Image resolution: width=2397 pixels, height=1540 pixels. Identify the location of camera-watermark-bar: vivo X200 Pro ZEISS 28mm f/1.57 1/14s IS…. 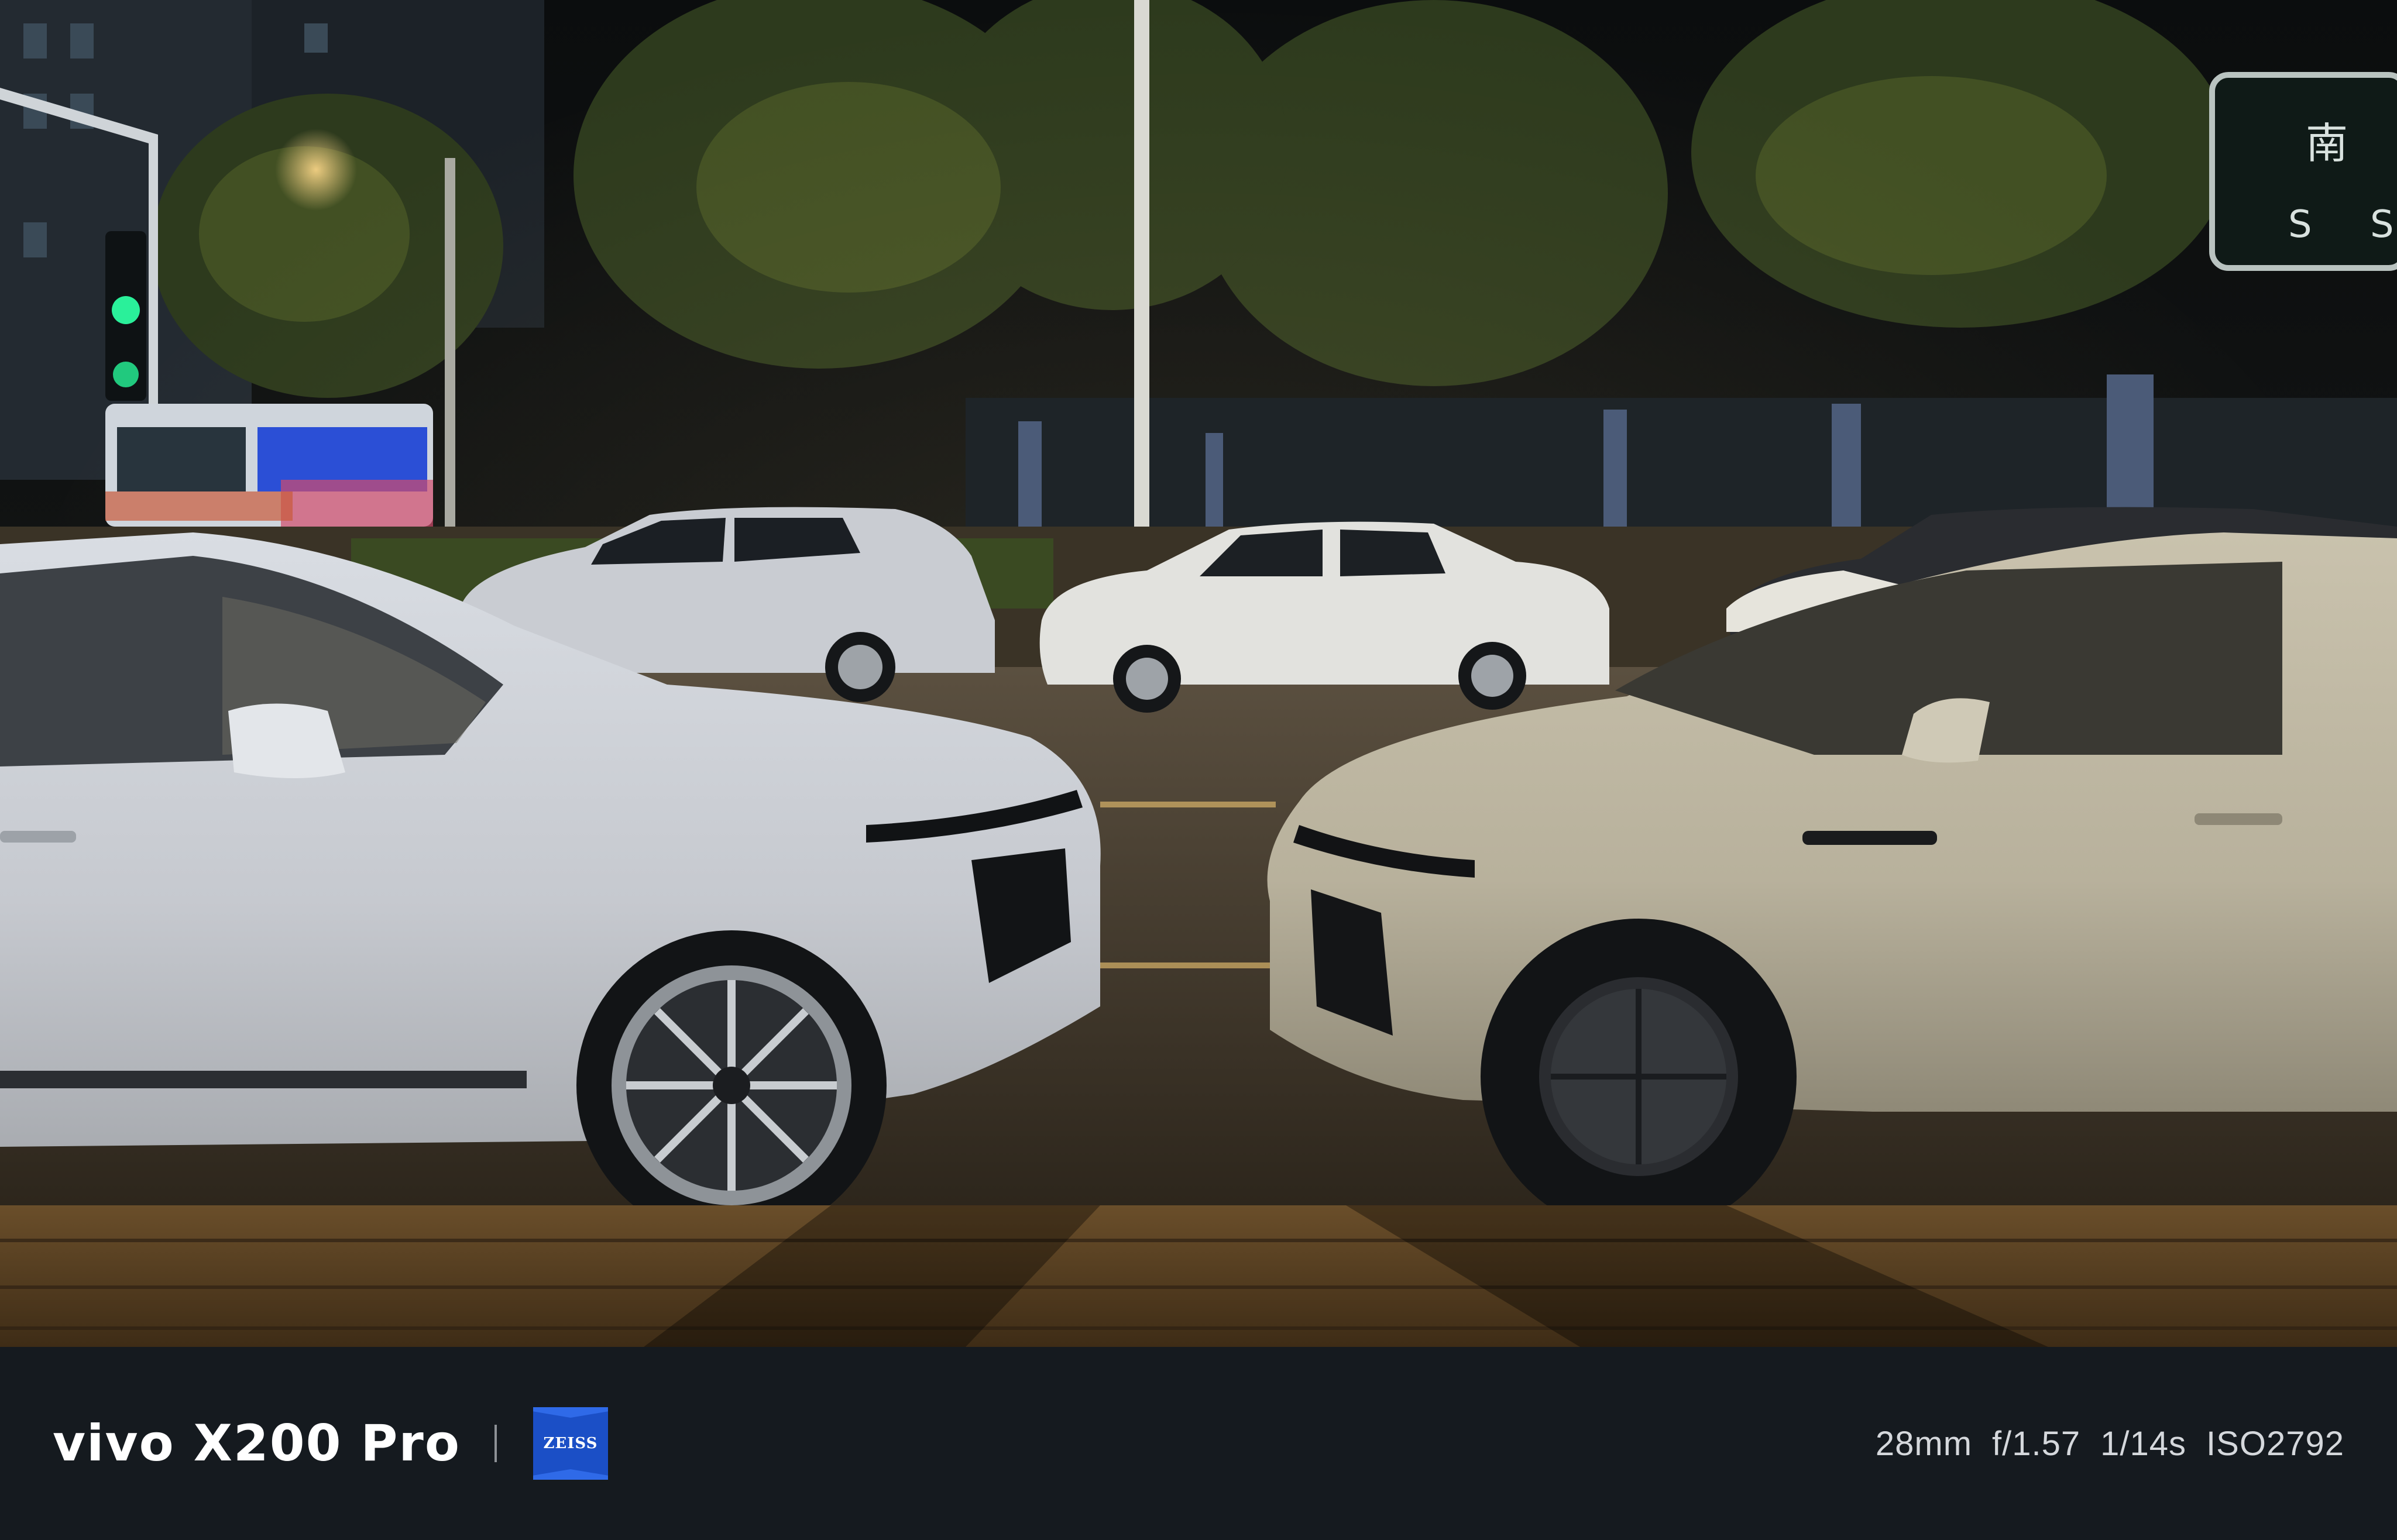
(1198, 1443).